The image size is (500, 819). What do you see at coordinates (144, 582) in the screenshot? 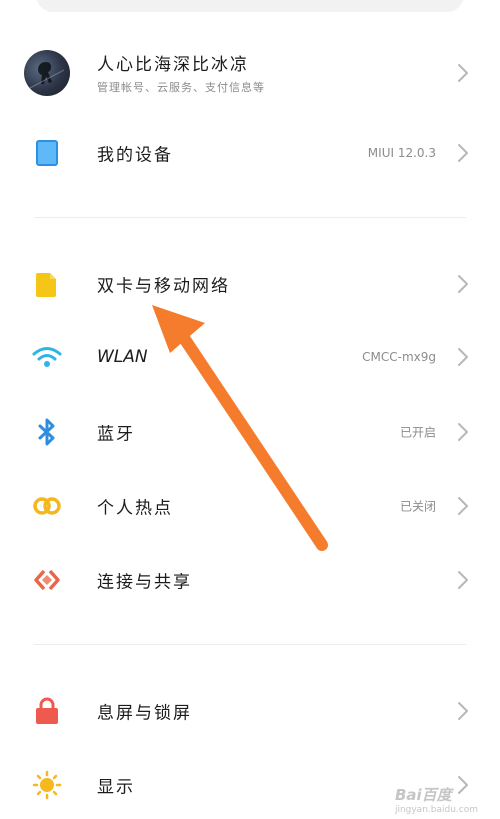
I see `connection-sharing-label: 连接与共享` at bounding box center [144, 582].